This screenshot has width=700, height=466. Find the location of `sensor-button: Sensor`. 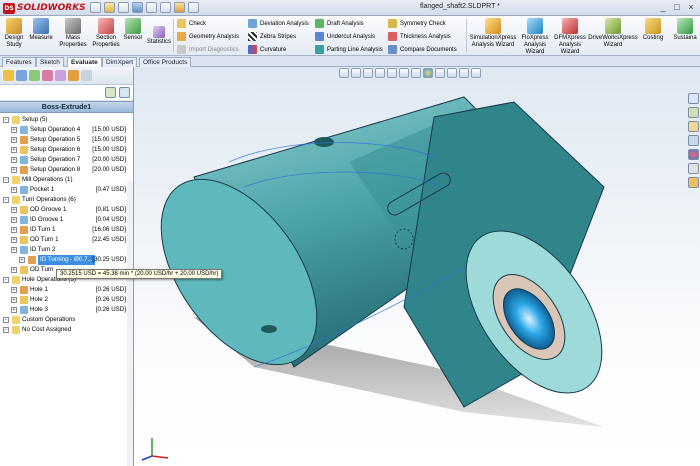

sensor-button: Sensor is located at coordinates (133, 30).